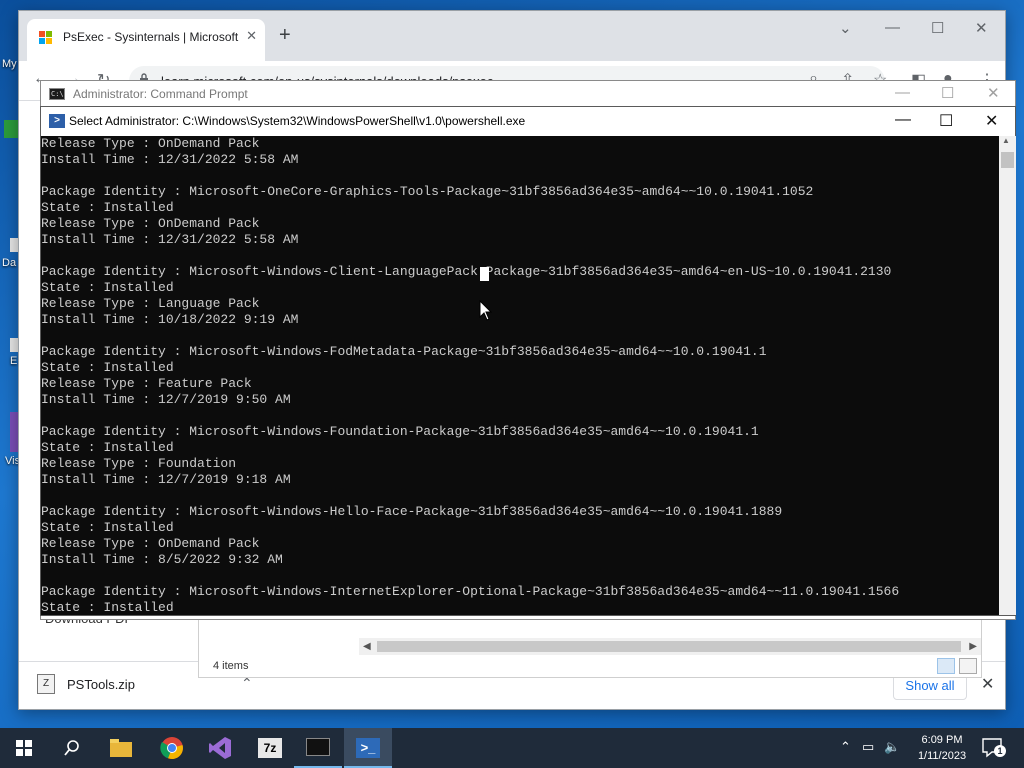 Image resolution: width=1024 pixels, height=768 pixels. Describe the element at coordinates (166, 479) in the screenshot. I see `console-line: Install Time : 12/7/2019 9:18 AM` at that location.